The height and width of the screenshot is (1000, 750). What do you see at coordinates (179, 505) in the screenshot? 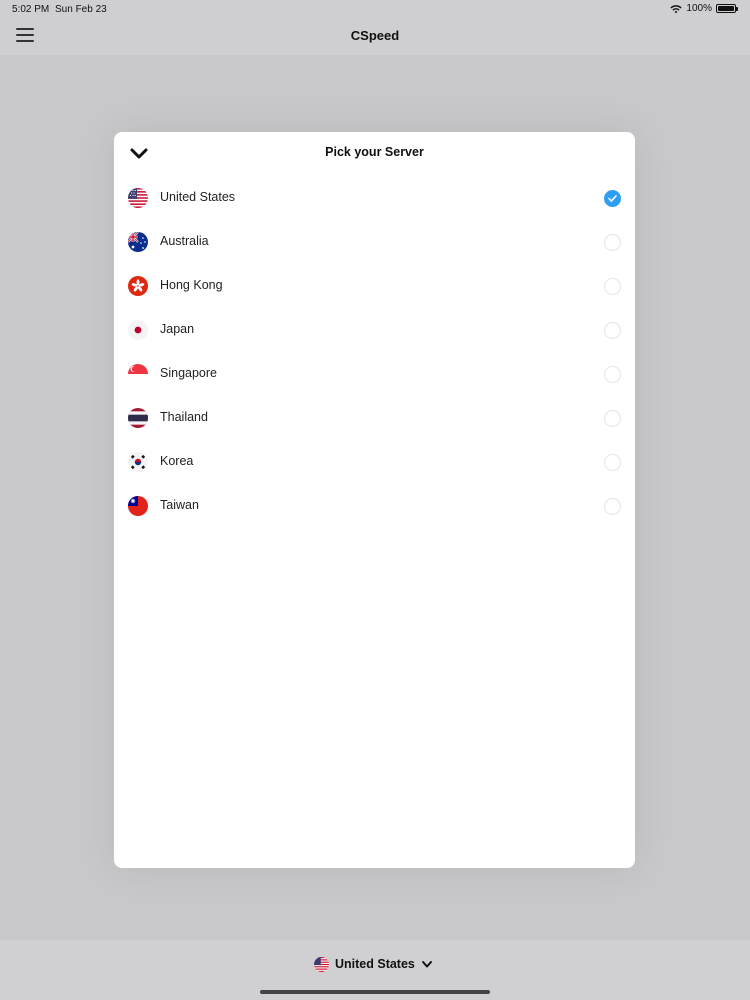
I see `server-name: Taiwan` at bounding box center [179, 505].